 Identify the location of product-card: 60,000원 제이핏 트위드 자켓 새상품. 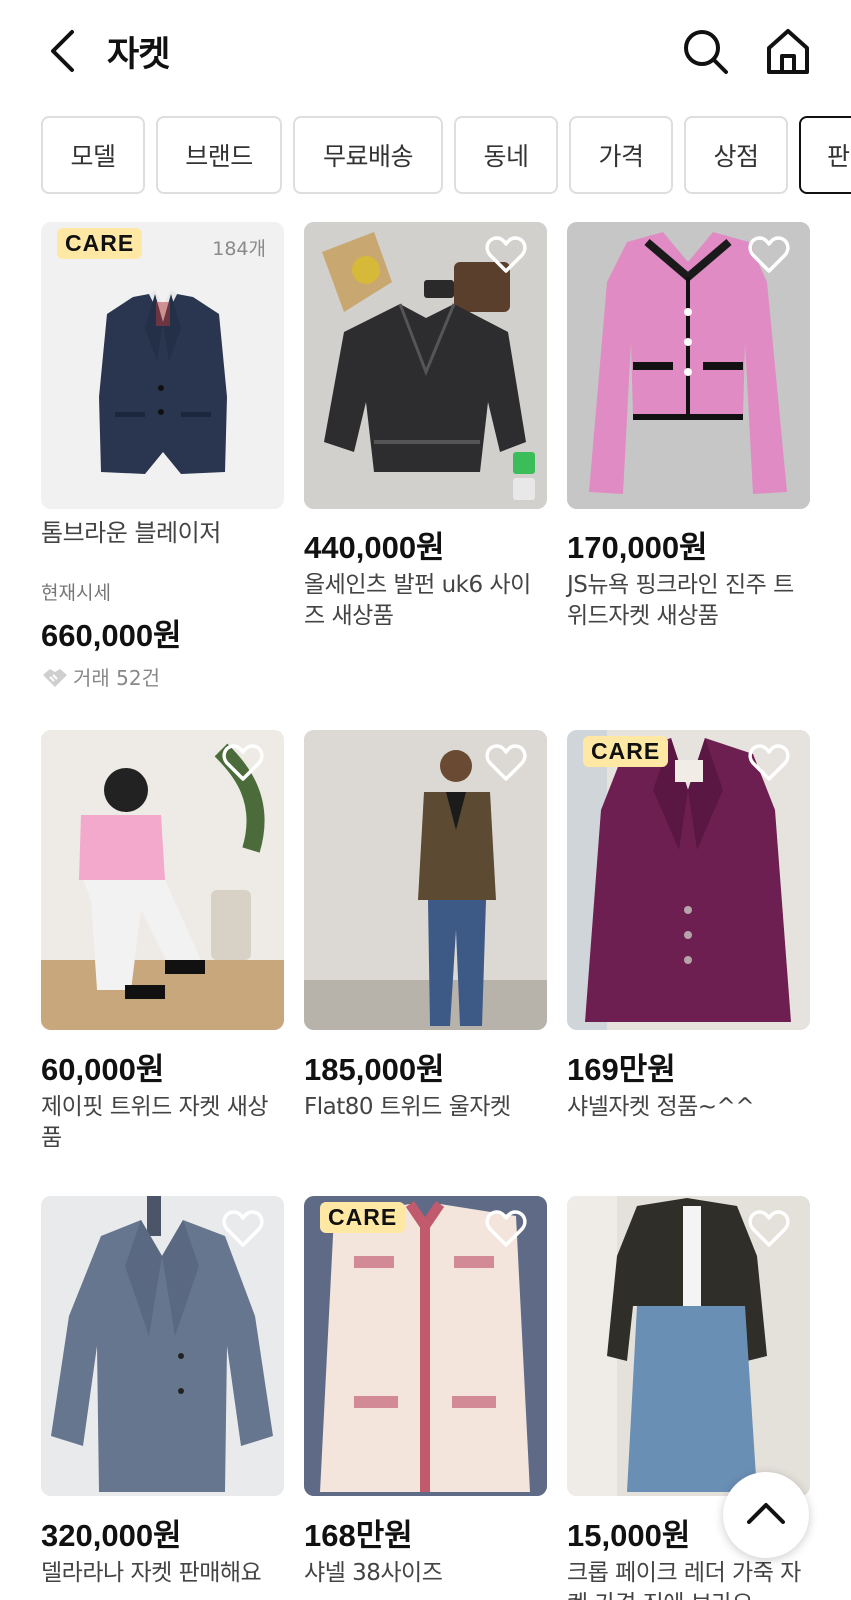
(162, 940).